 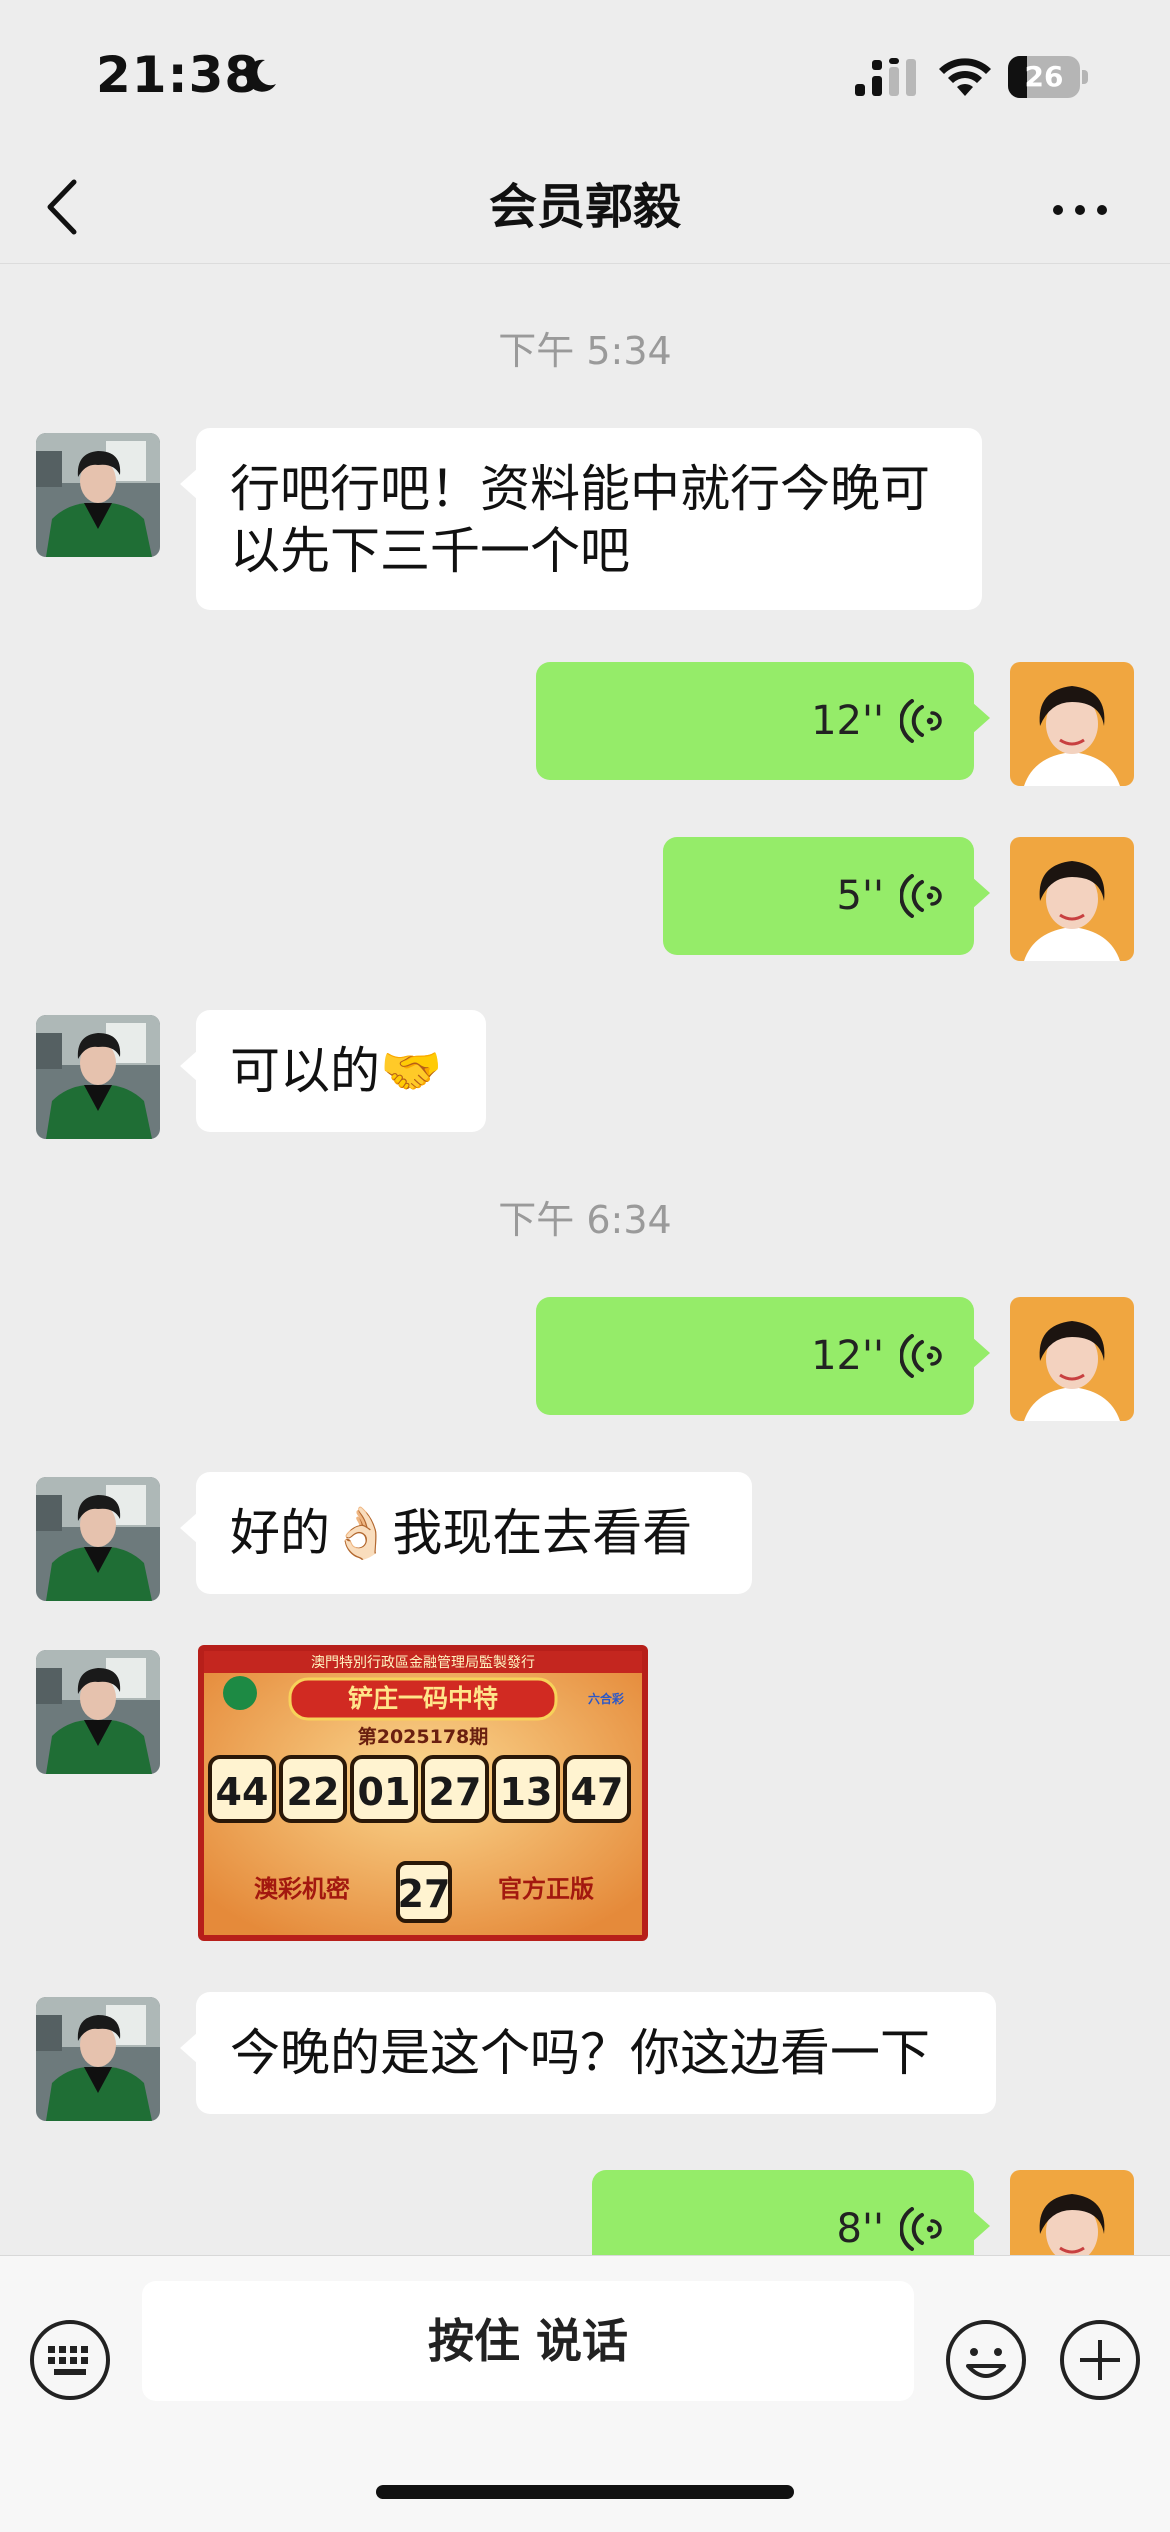 What do you see at coordinates (424, 1894) in the screenshot?
I see `lottery-special-number: 27` at bounding box center [424, 1894].